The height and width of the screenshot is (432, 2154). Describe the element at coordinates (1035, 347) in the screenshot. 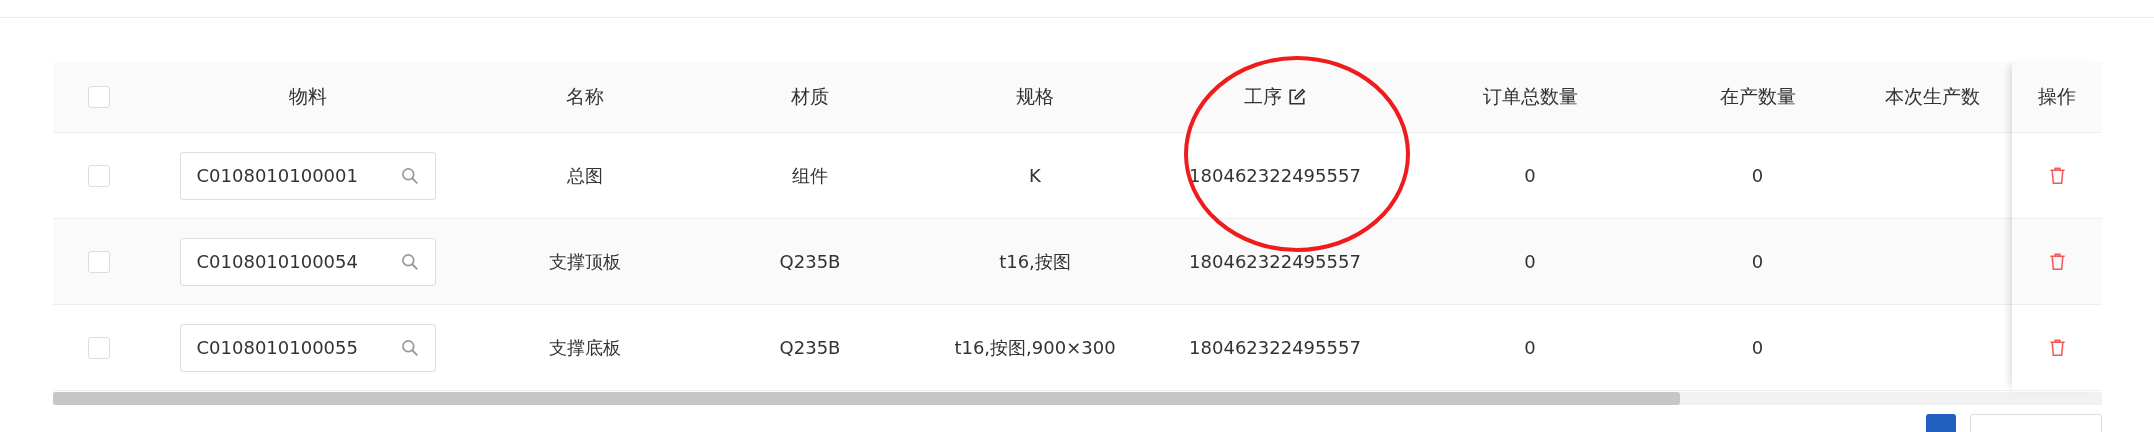

I see `table-cell: t16,按图,900×300` at that location.